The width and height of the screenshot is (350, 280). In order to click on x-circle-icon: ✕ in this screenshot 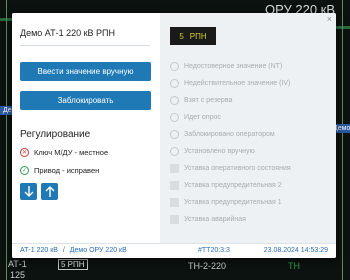, I will do `click(24, 152)`.